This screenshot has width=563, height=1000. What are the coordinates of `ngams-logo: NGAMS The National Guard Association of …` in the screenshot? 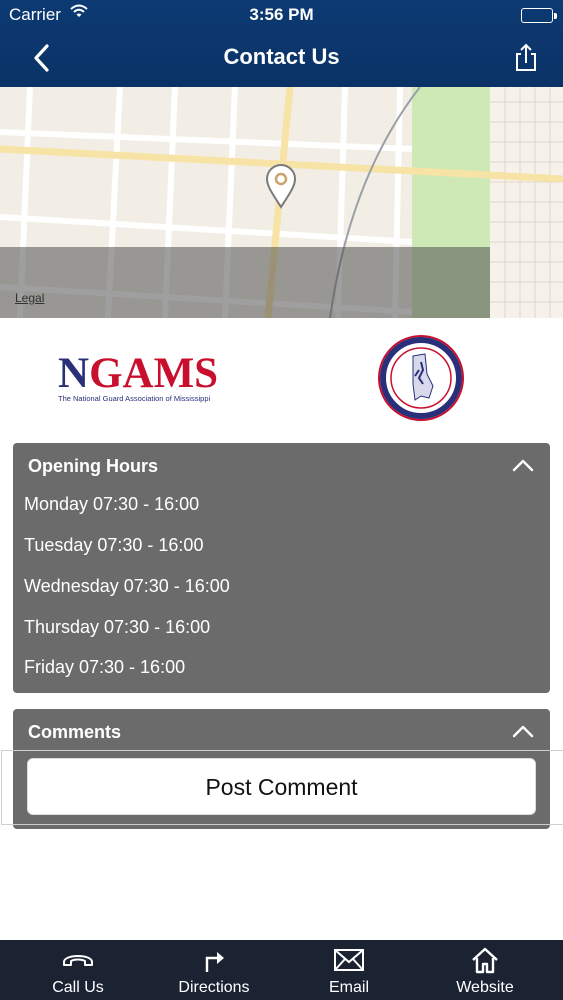 It's located at (143, 377).